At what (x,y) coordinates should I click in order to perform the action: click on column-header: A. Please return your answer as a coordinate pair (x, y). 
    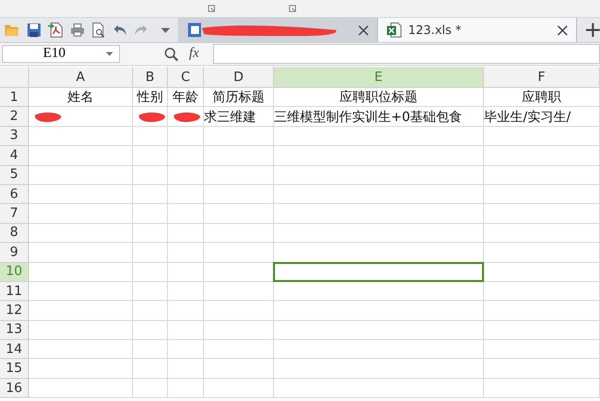
    Looking at the image, I should click on (81, 77).